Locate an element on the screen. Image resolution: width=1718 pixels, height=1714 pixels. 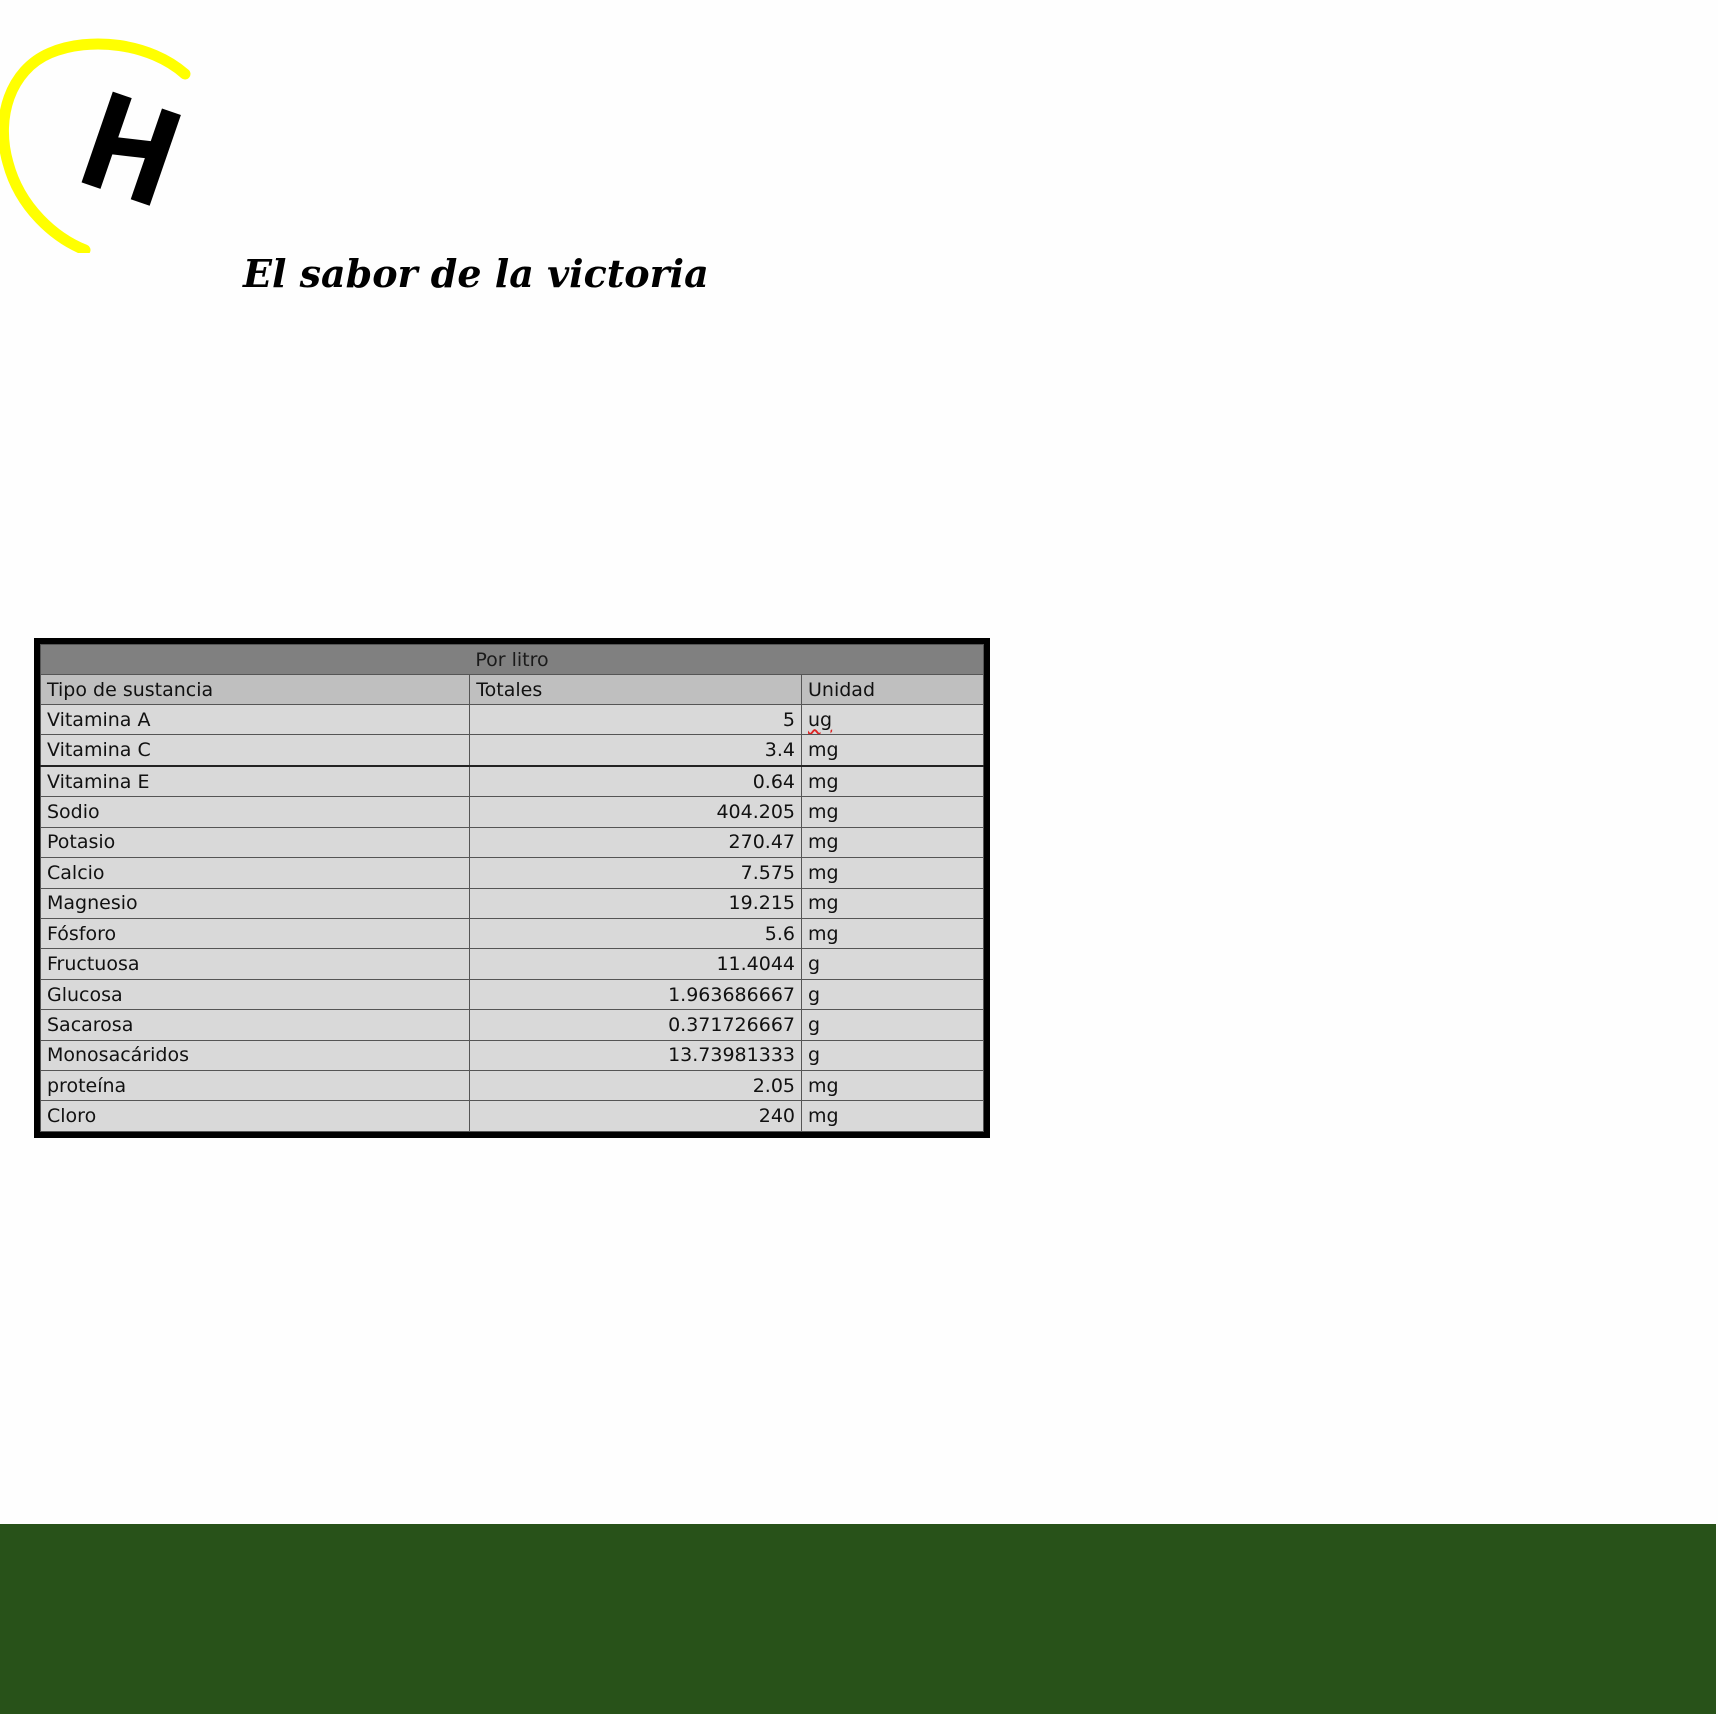
row-total: 0.371726667 is located at coordinates (636, 1025).